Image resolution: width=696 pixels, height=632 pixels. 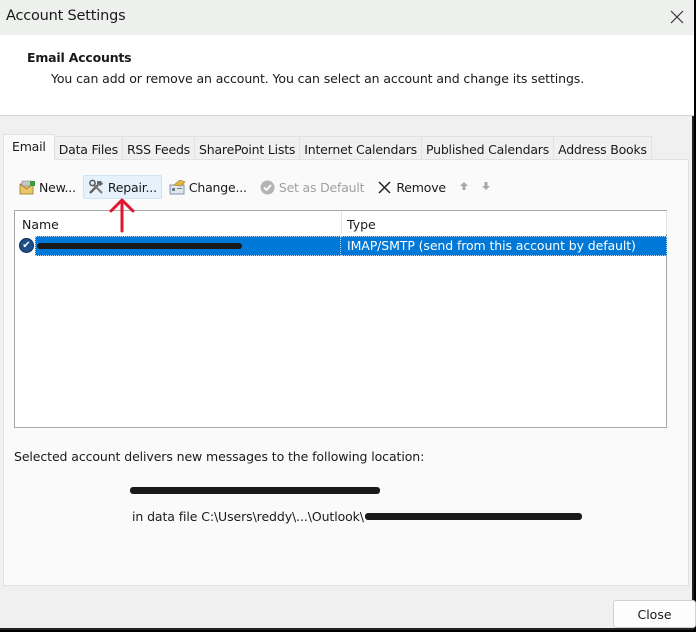 What do you see at coordinates (79, 57) in the screenshot?
I see `header-title: Email Accounts` at bounding box center [79, 57].